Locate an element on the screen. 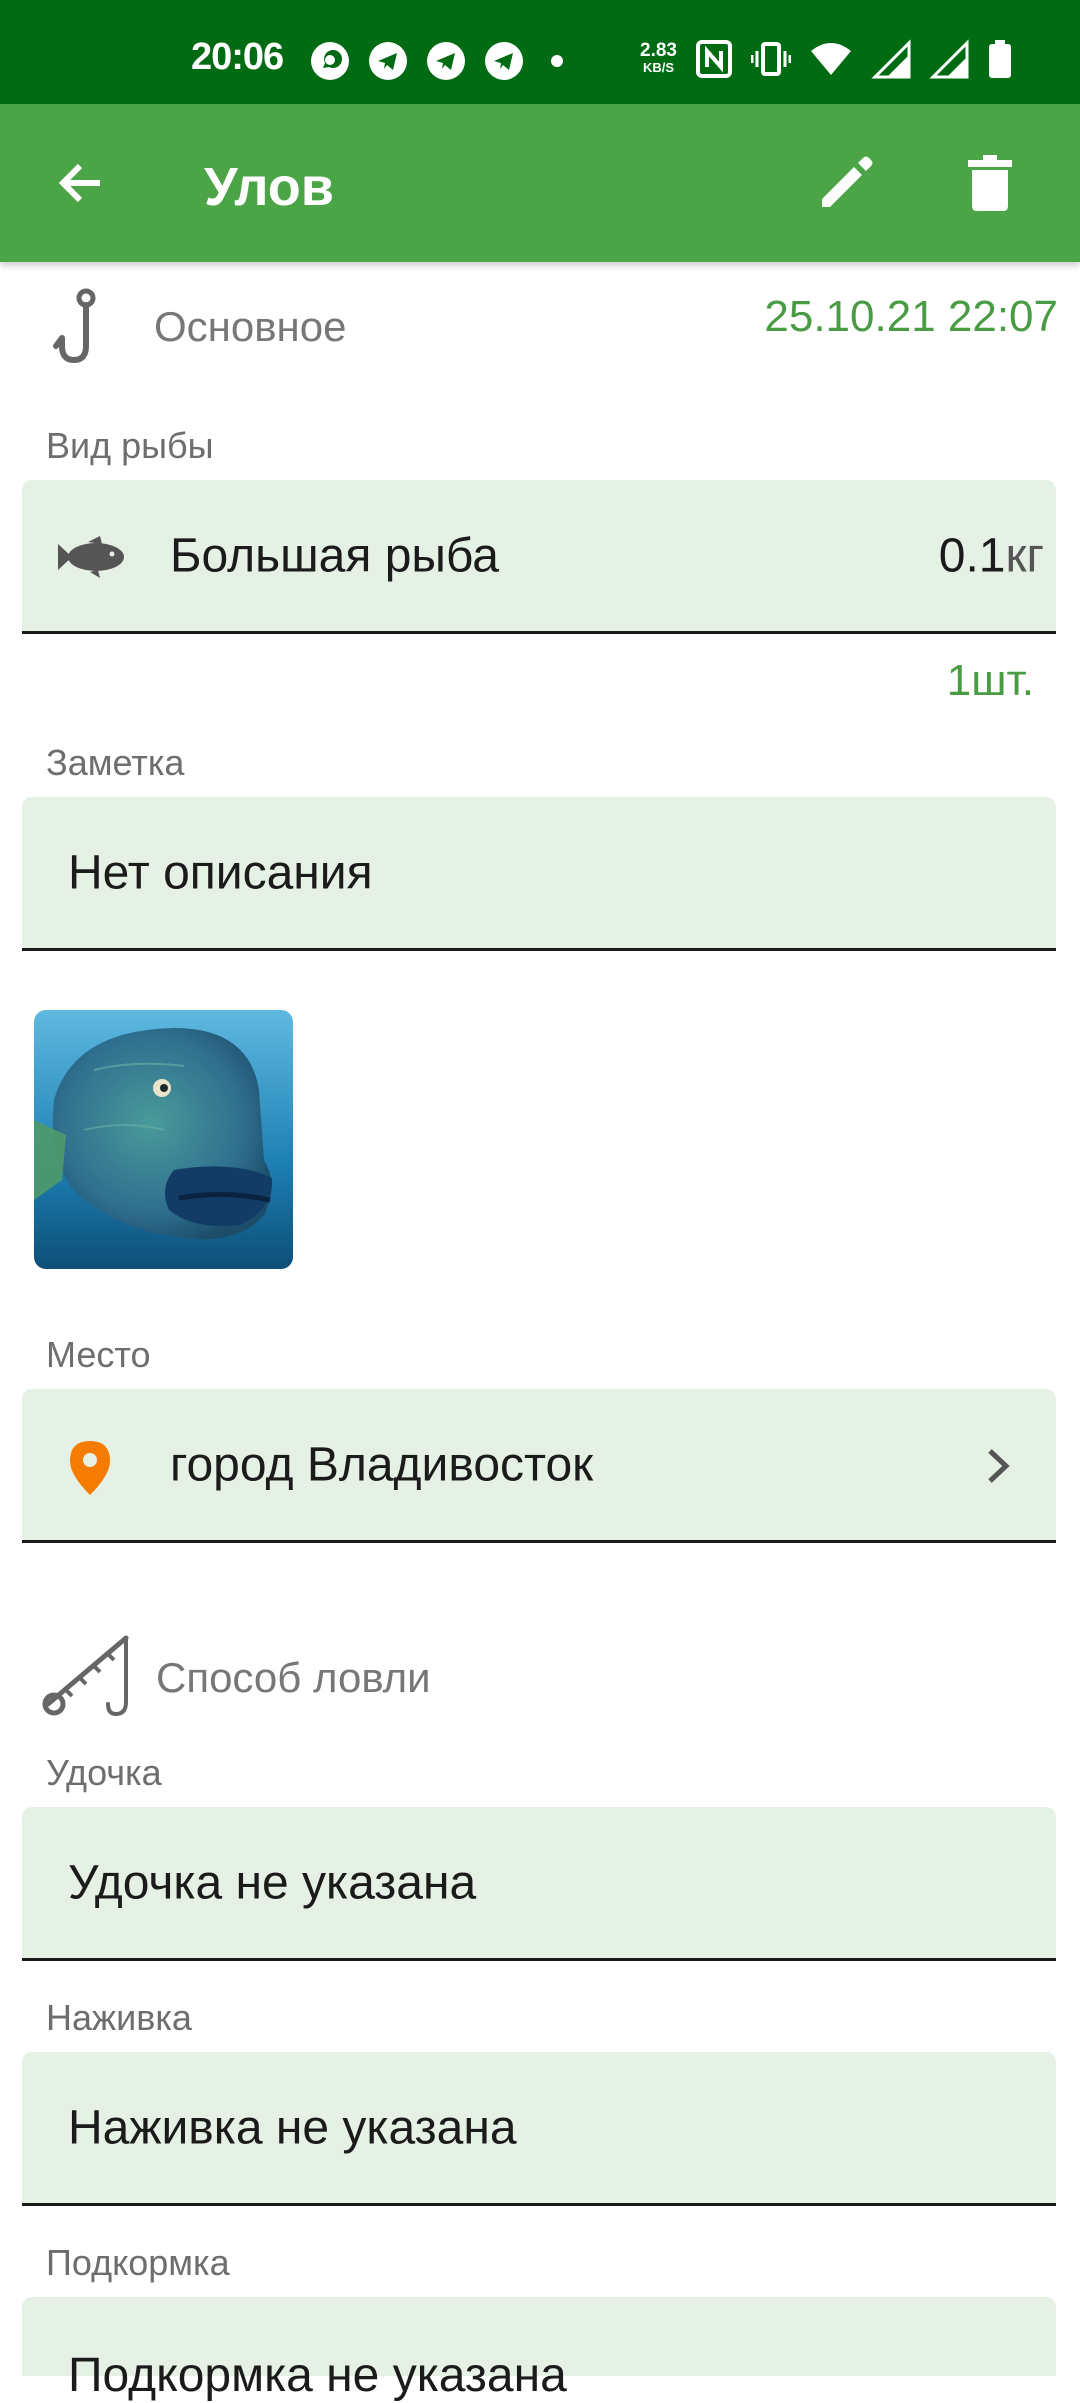 The image size is (1080, 2403). fish-type-field: Большая рыба 0.1кг is located at coordinates (539, 557).